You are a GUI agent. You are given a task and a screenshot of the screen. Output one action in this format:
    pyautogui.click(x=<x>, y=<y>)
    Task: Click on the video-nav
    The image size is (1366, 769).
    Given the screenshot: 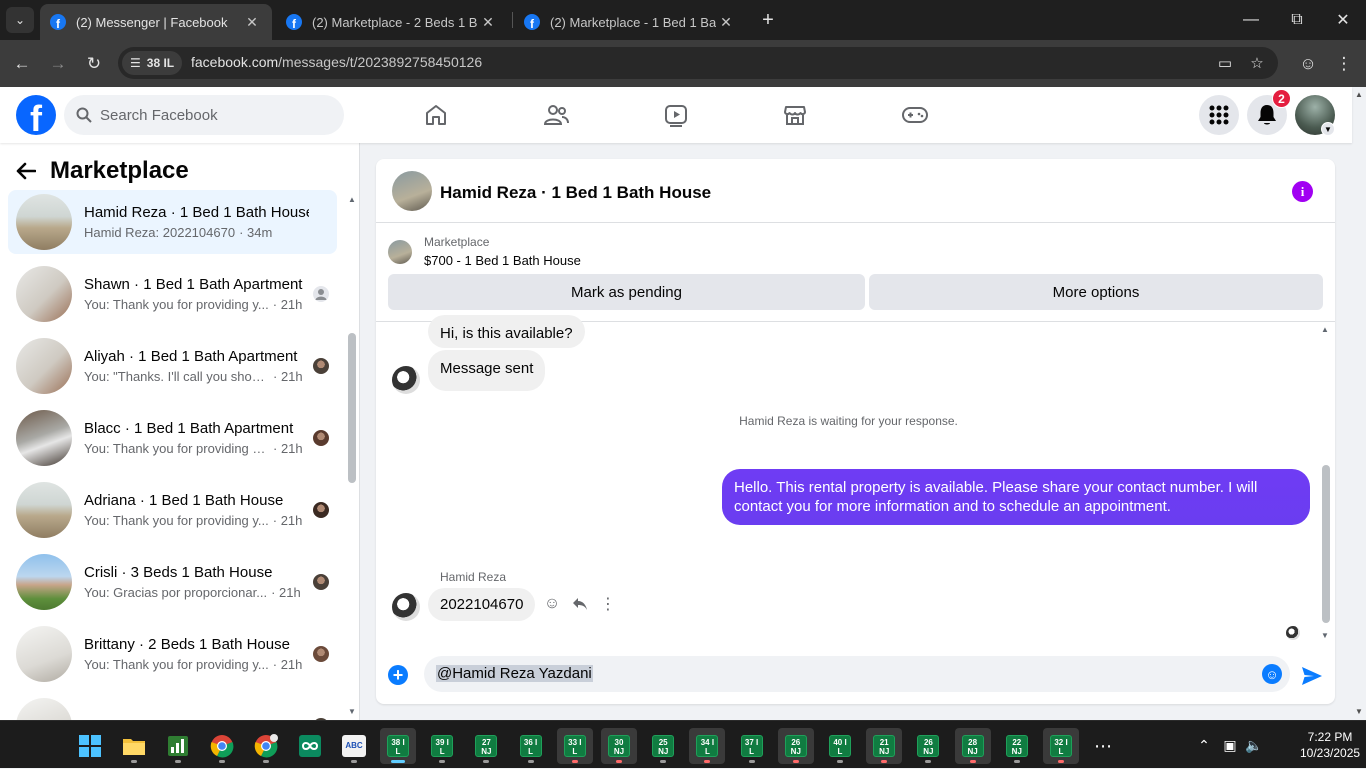 What is the action you would take?
    pyautogui.click(x=676, y=115)
    